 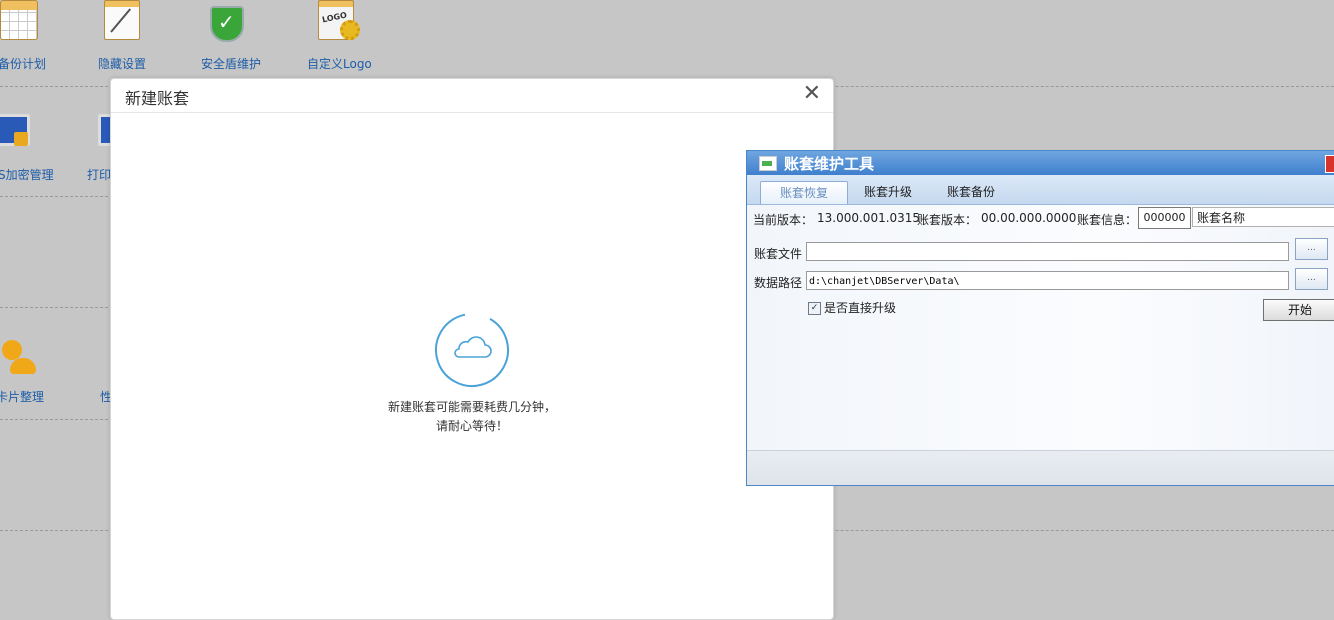 I want to click on tile-label: S加密管理, so click(x=27, y=175).